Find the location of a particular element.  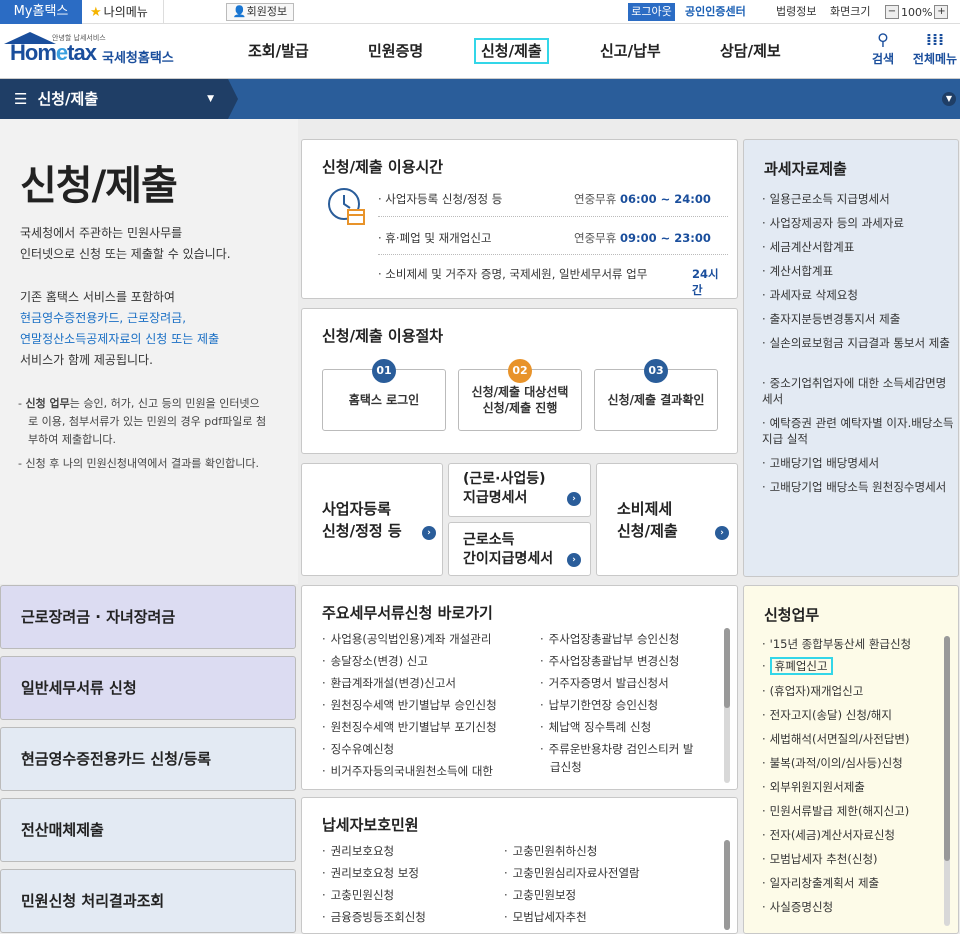

list-item: 환급계좌개설(변경)신고서 is located at coordinates (429, 683).